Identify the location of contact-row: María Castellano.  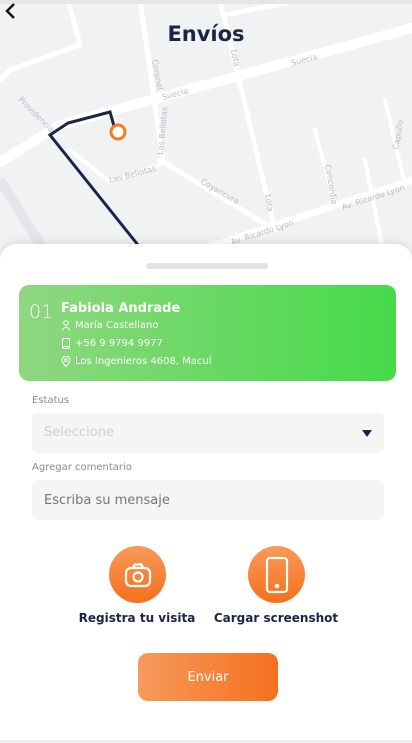
(110, 325).